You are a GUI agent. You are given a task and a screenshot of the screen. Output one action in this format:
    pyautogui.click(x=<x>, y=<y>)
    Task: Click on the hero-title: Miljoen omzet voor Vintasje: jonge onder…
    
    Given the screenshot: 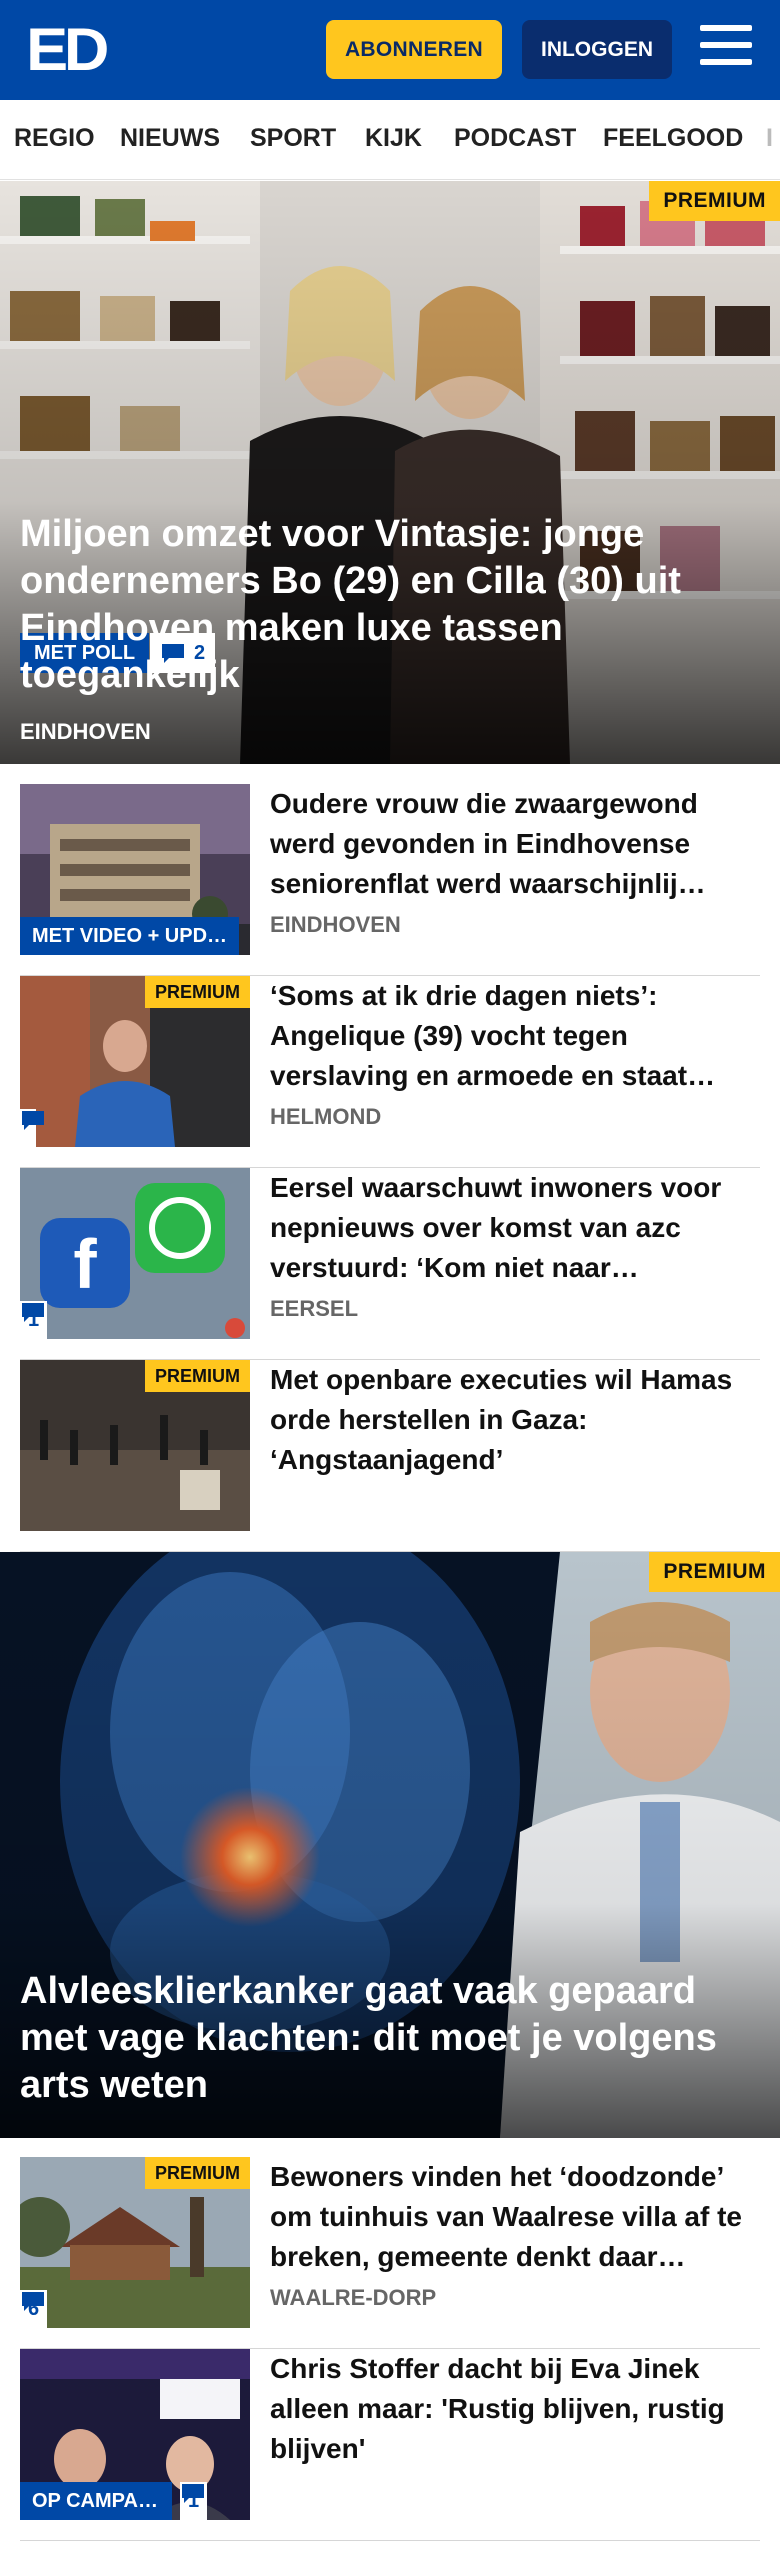 What is the action you would take?
    pyautogui.click(x=385, y=605)
    